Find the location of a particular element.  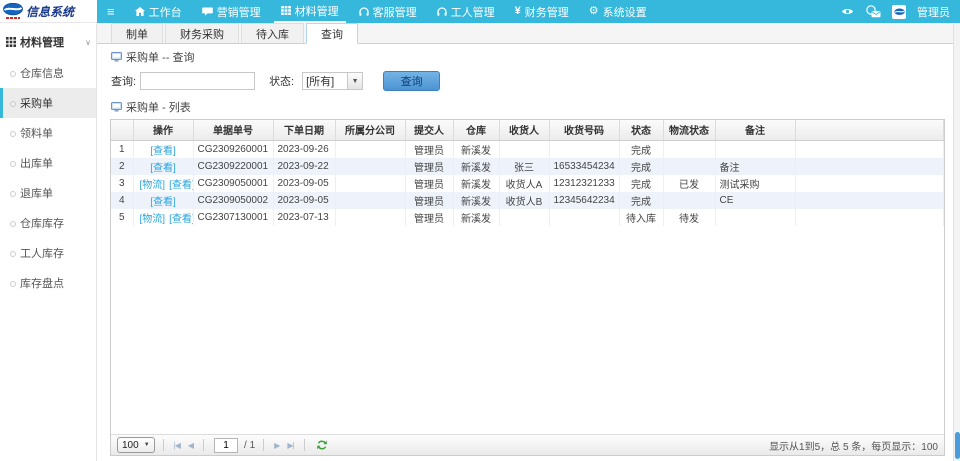

cell-状态: 完成 is located at coordinates (641, 183).